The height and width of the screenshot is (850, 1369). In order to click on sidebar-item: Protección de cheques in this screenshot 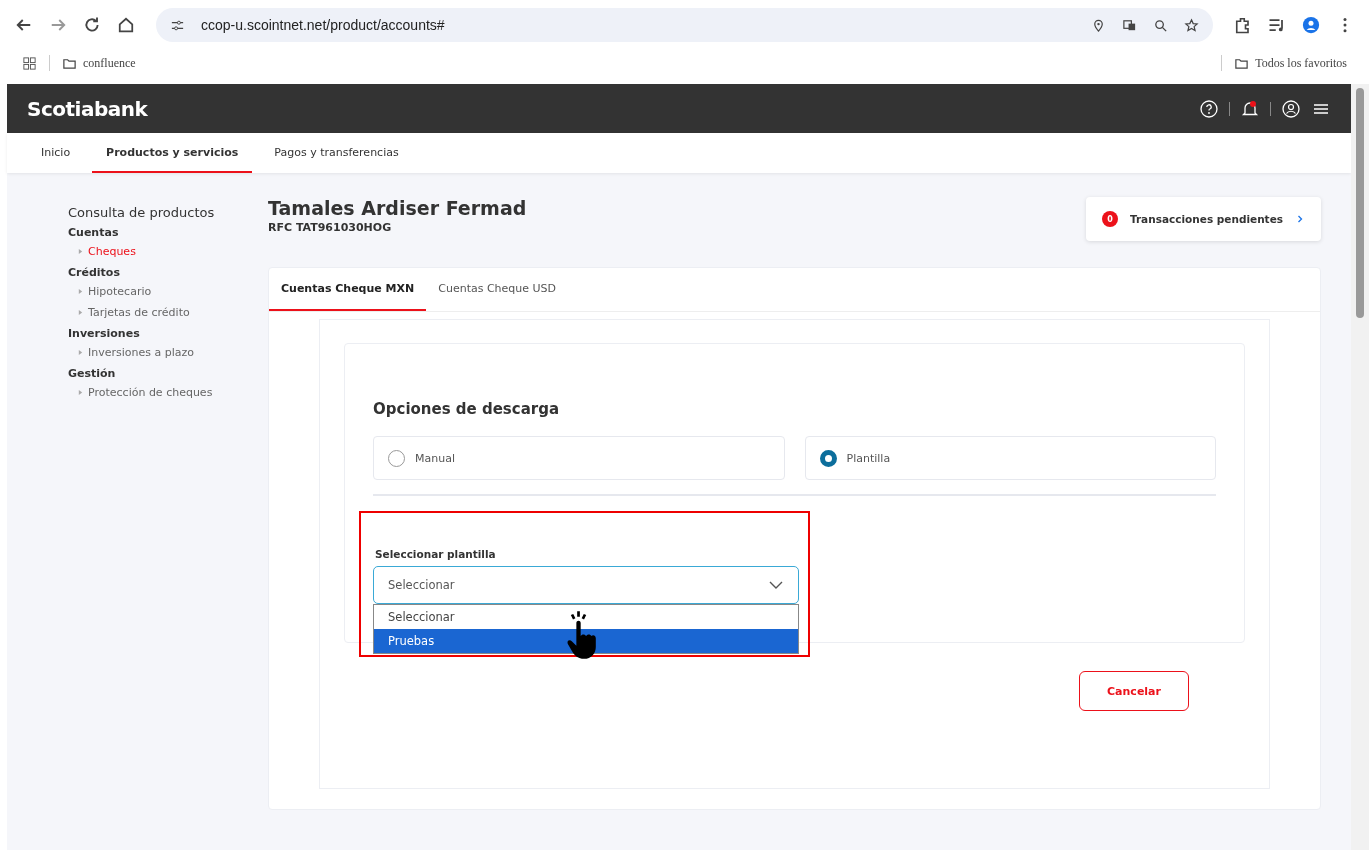, I will do `click(153, 393)`.